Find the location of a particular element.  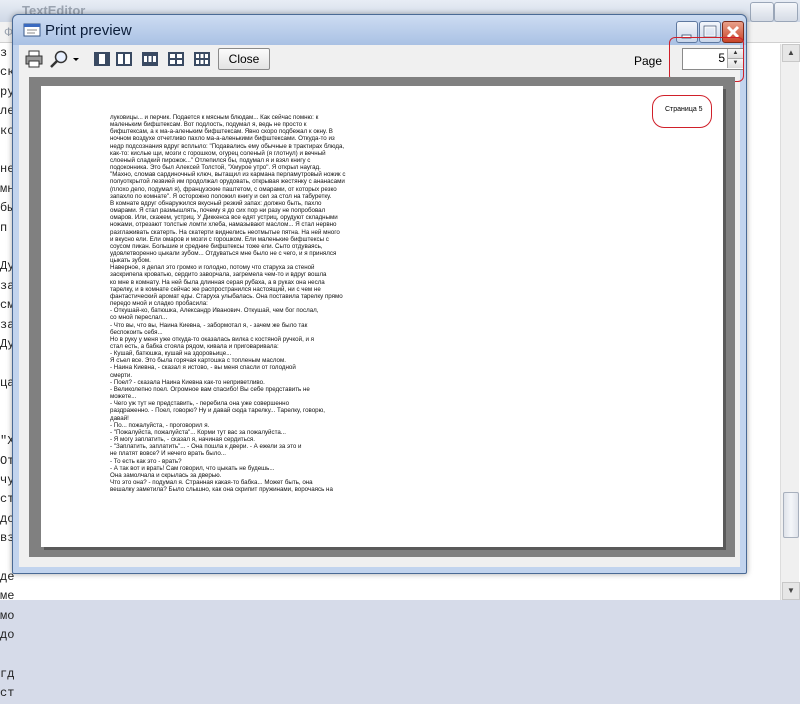

print-preview-toolbar: Close Page 5 ▲ ▼ is located at coordinates (381, 59).